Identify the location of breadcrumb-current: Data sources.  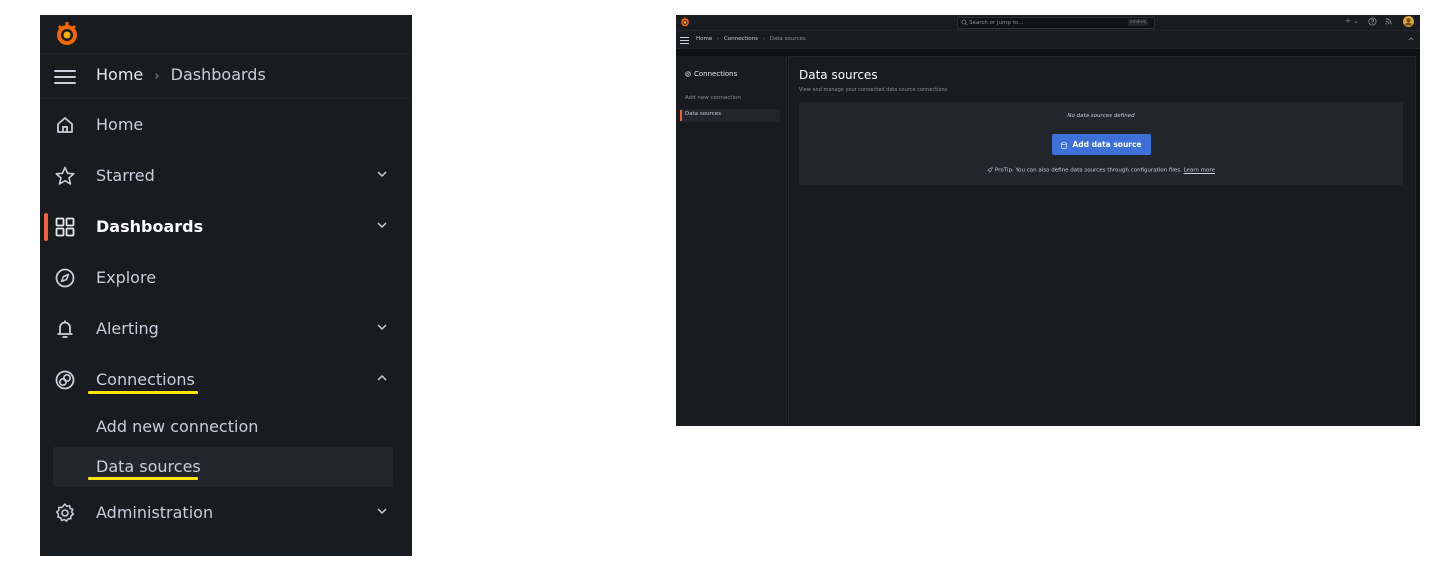
(787, 39).